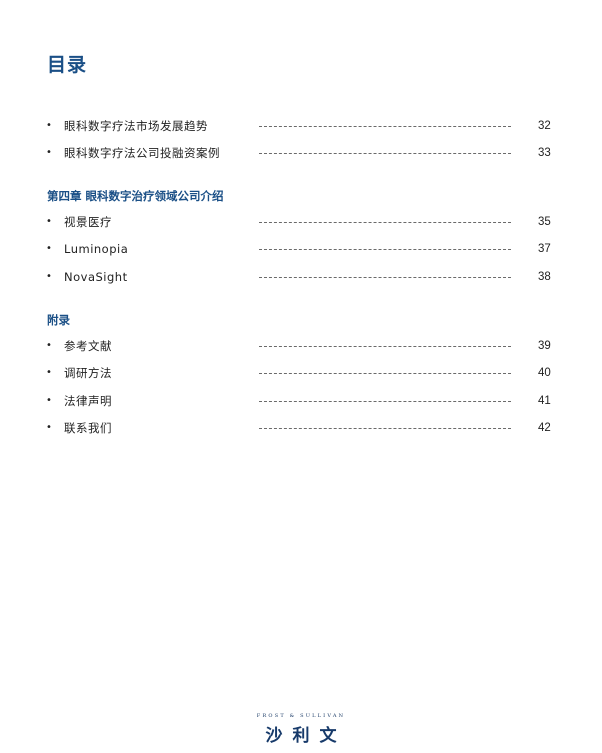  I want to click on toc-entry-page: 41, so click(544, 401).